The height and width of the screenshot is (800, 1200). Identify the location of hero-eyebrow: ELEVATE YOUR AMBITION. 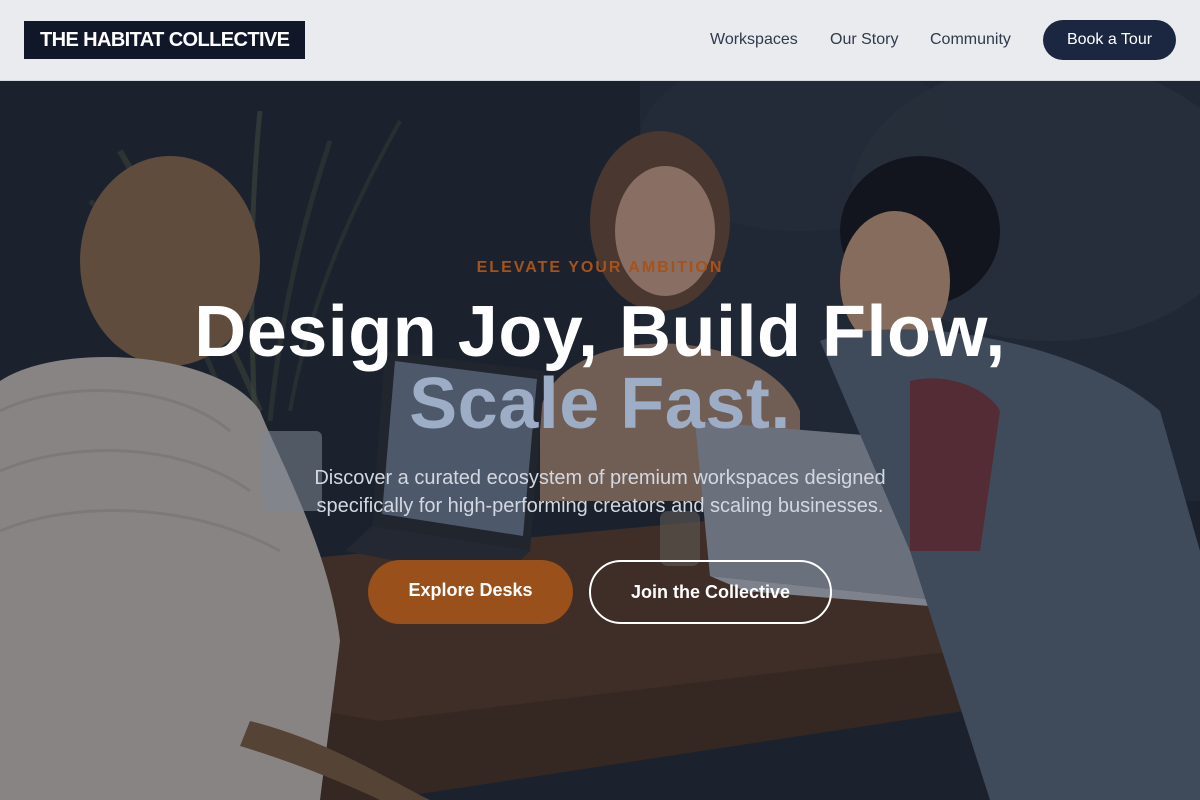
(600, 267).